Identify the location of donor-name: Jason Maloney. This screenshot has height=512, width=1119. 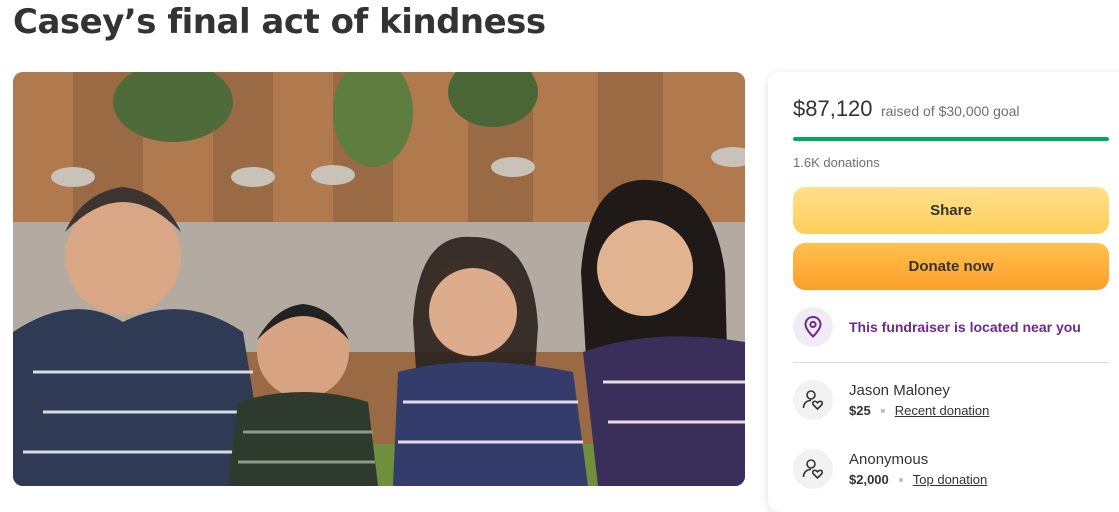
(899, 390).